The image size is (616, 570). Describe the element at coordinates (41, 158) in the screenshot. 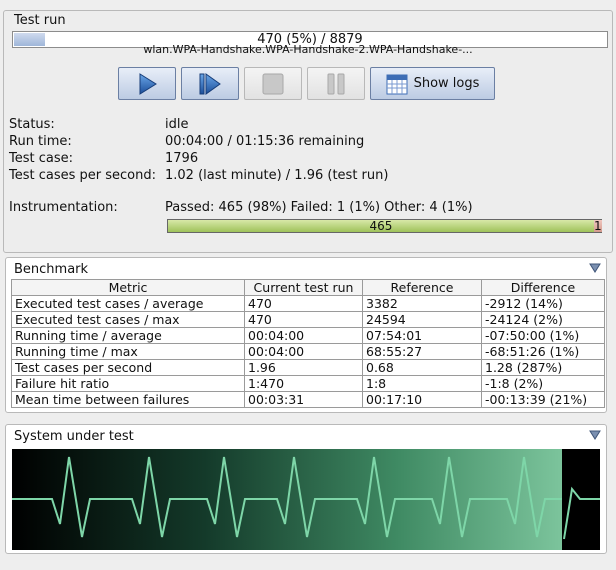

I see `testcase-label: Test case:` at that location.